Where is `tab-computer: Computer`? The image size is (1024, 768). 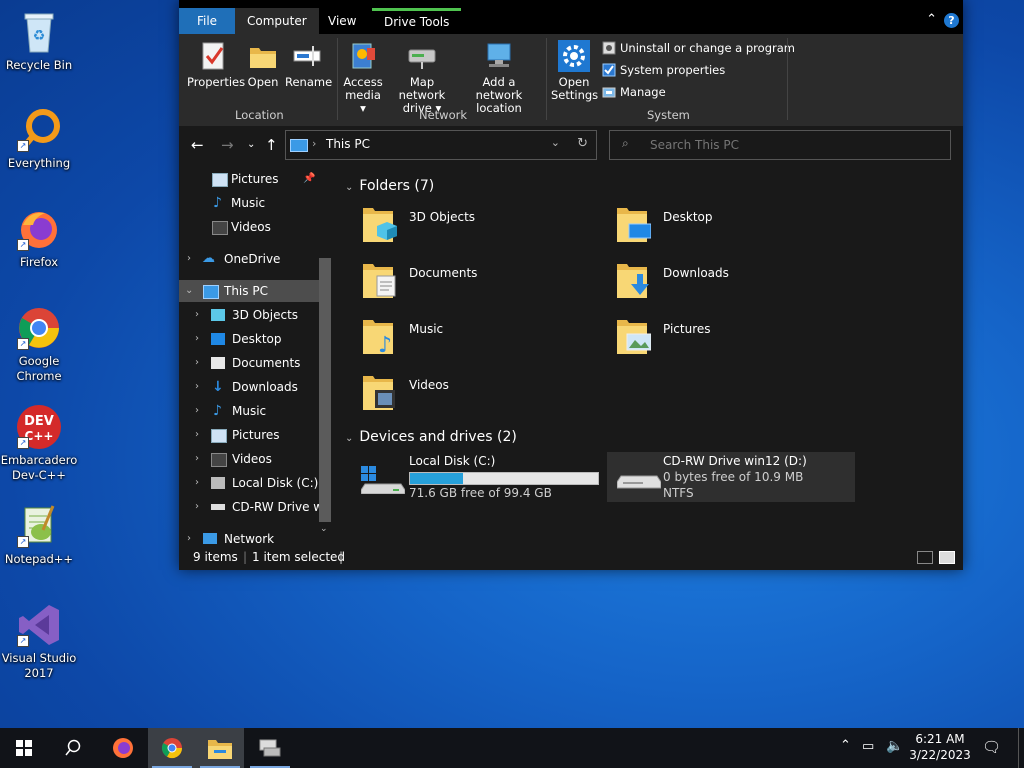
tab-computer: Computer is located at coordinates (277, 21).